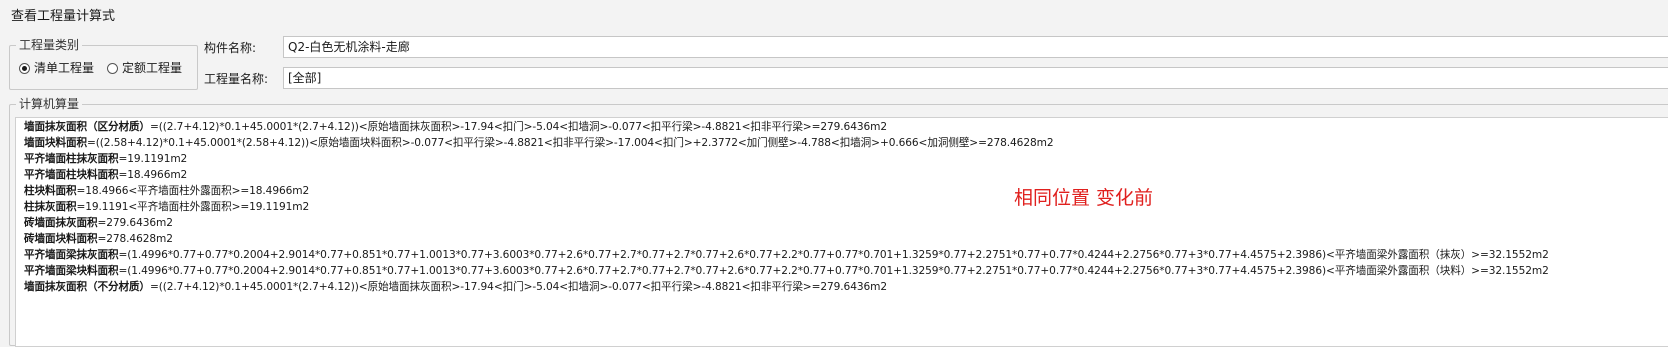 This screenshot has width=1668, height=347. What do you see at coordinates (50, 191) in the screenshot?
I see `calc-line-label: 柱块料面积` at bounding box center [50, 191].